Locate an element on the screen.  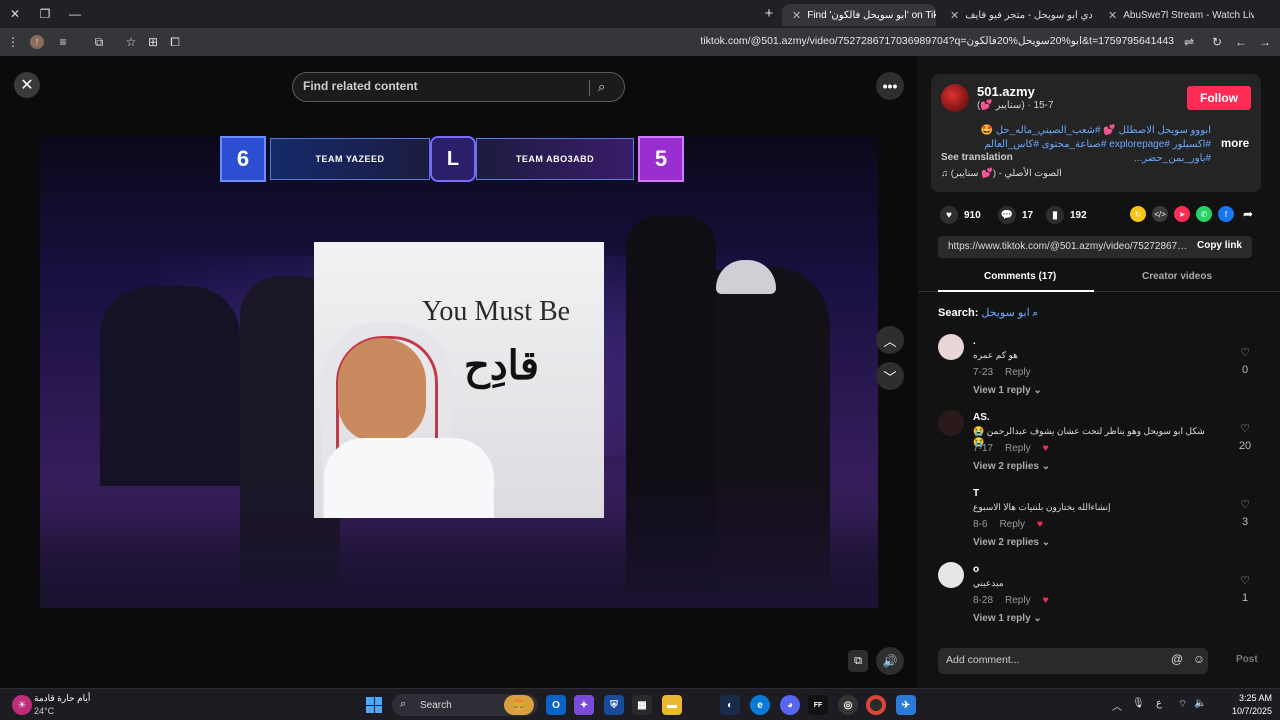
copy-link-button: Copy link is located at coordinates (1219, 245).